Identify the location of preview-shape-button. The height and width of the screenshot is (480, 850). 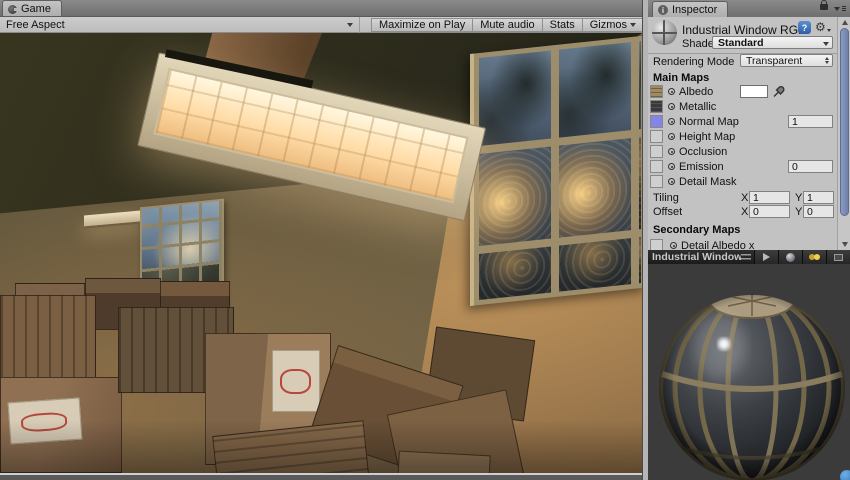
(790, 257).